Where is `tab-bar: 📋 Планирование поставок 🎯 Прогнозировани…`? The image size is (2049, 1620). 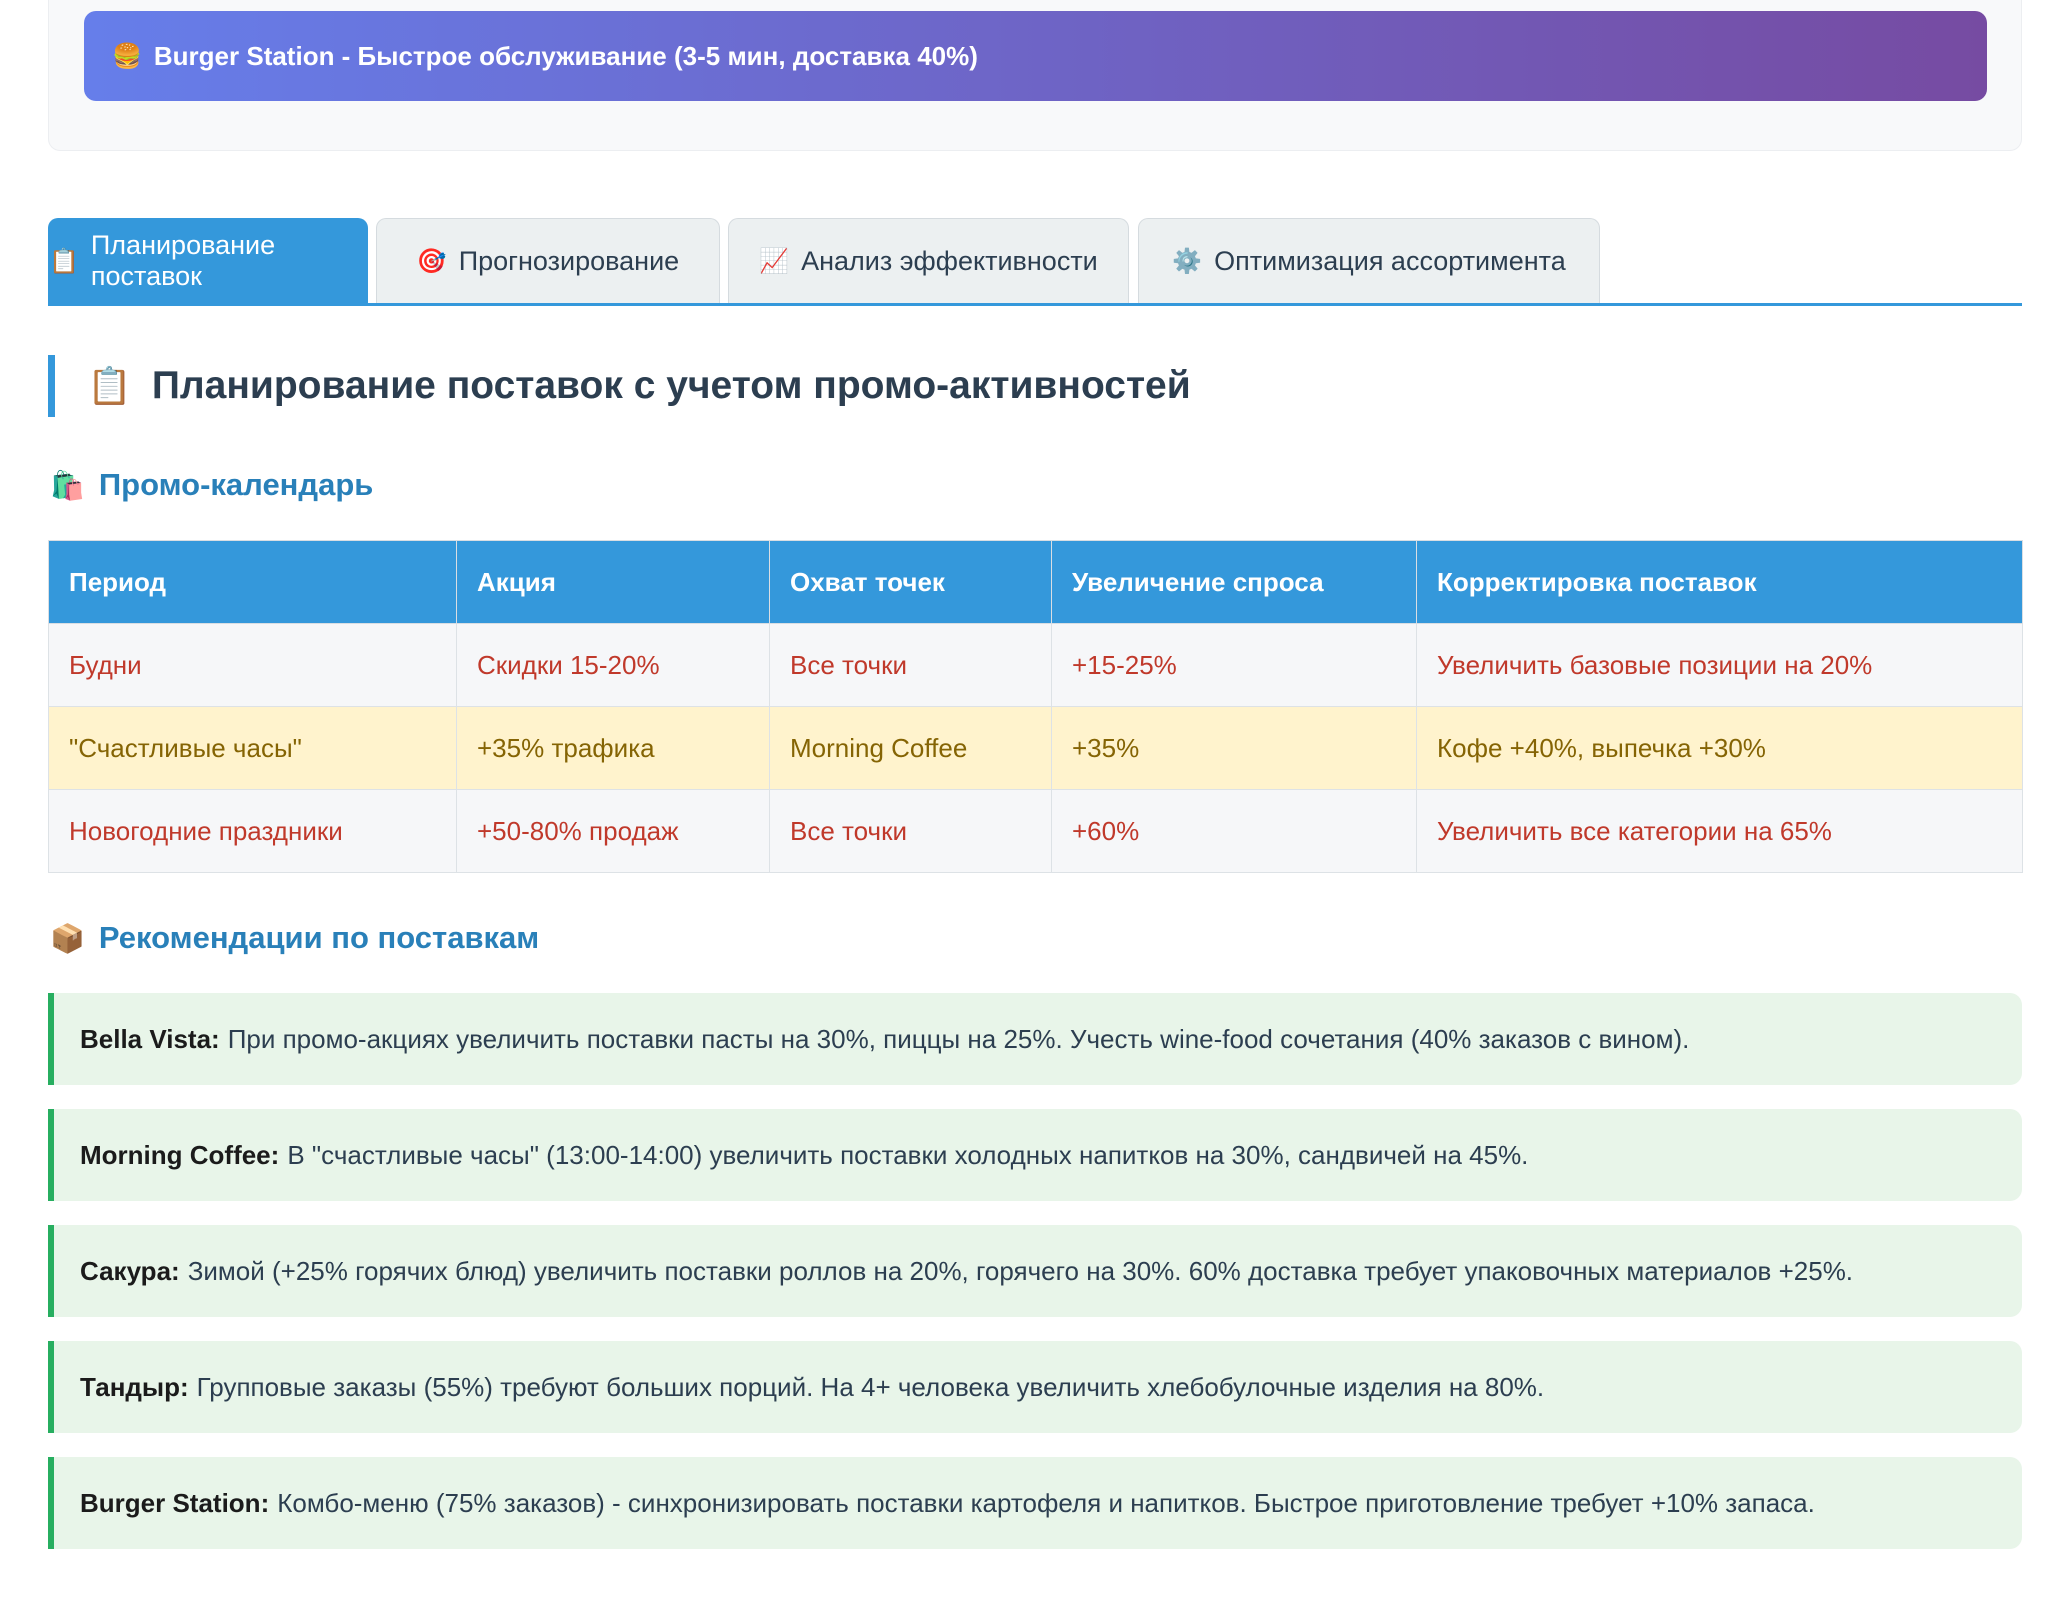
tab-bar: 📋 Планирование поставок 🎯 Прогнозировани… is located at coordinates (1035, 262).